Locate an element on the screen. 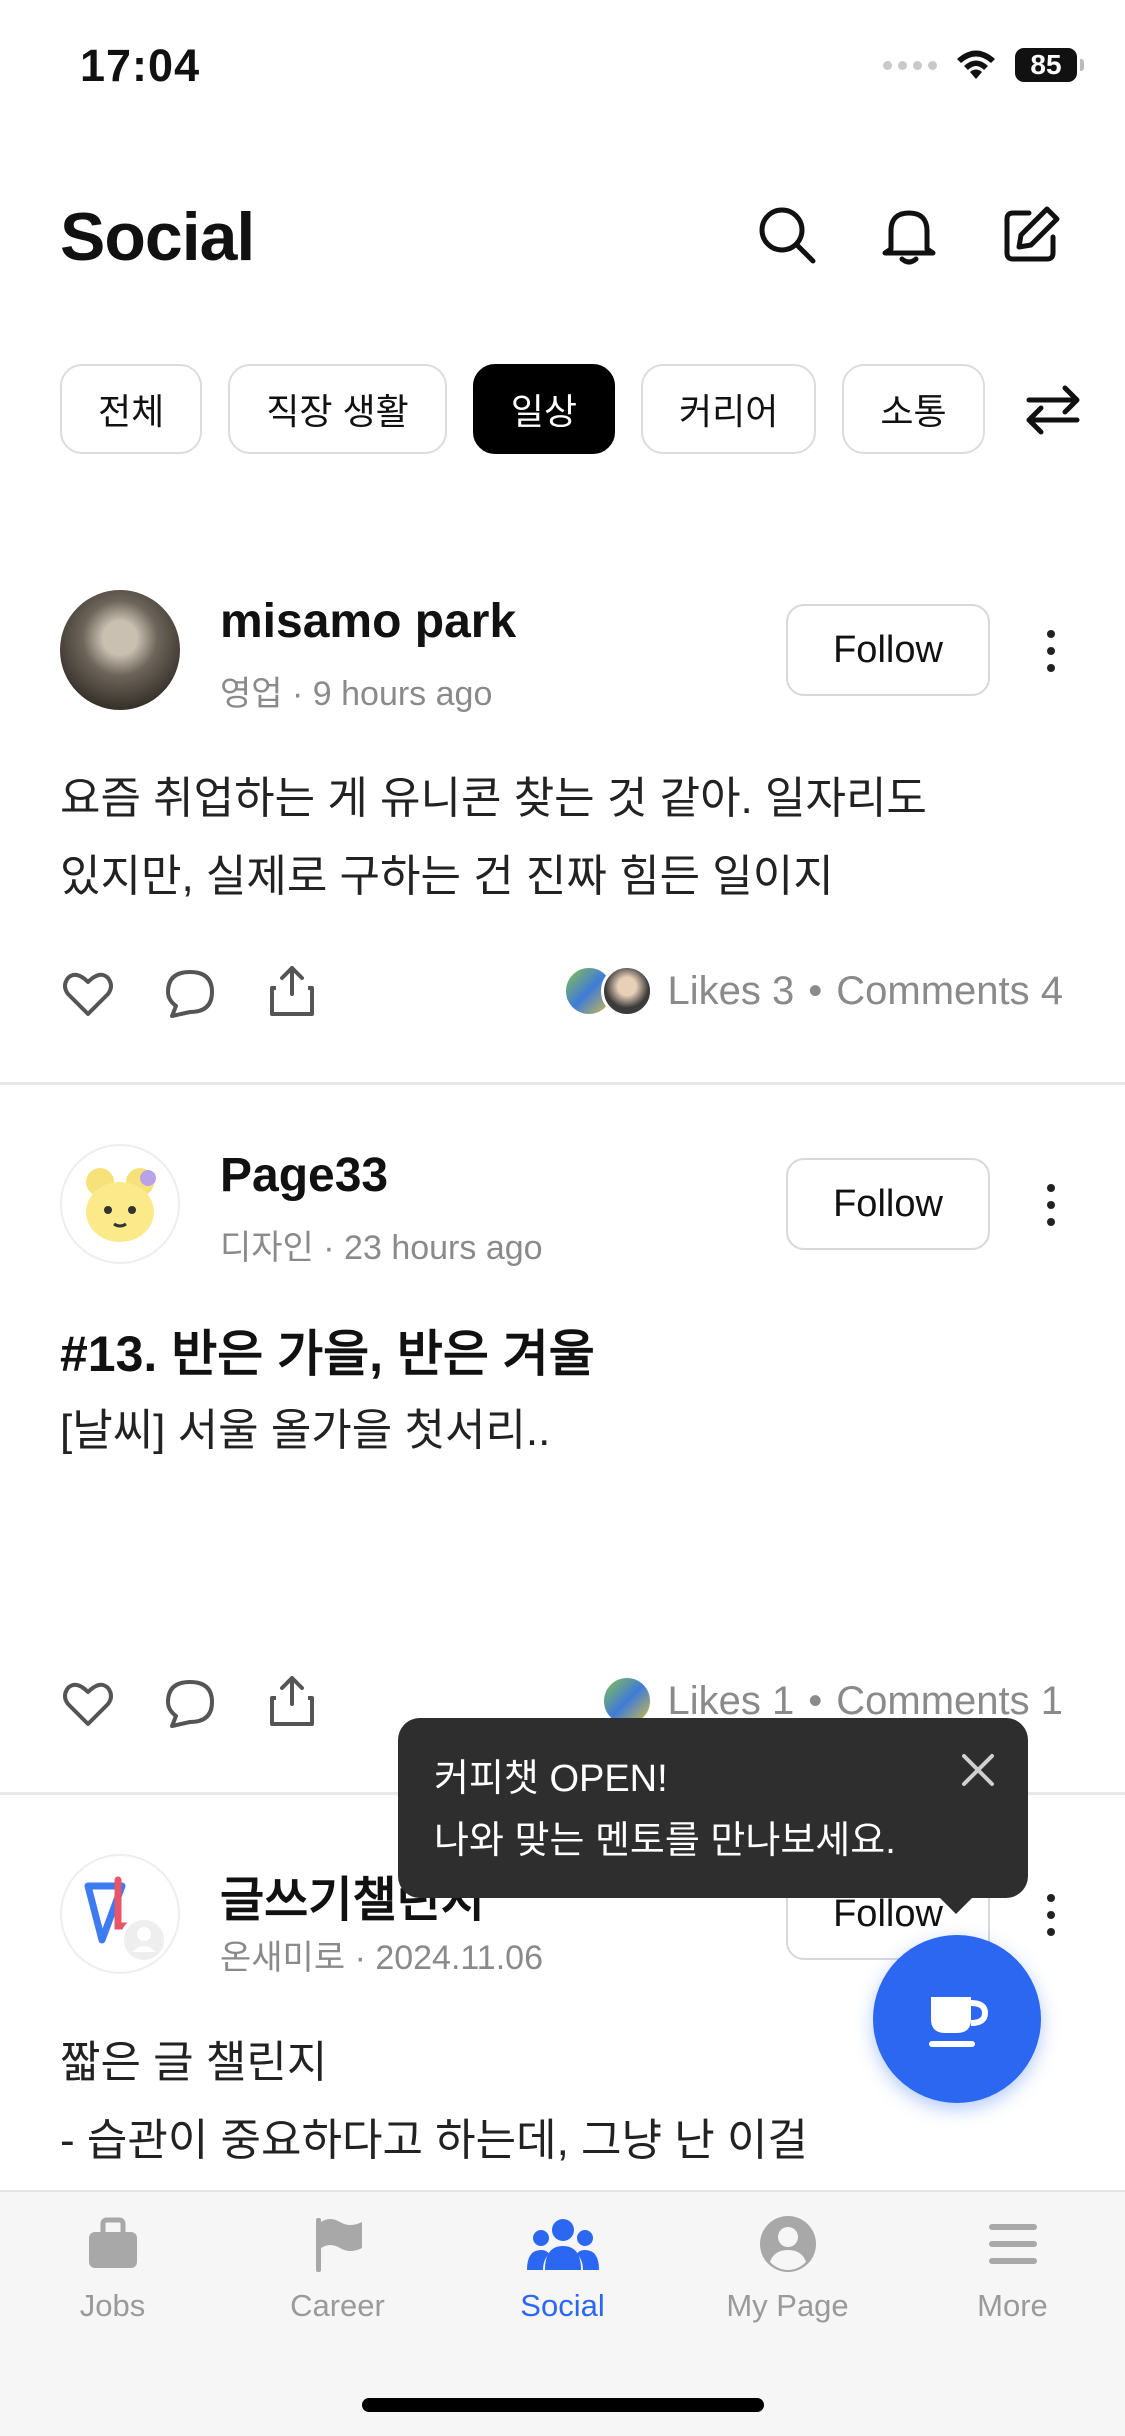 This screenshot has height=2436, width=1125. author-name: misamo park is located at coordinates (368, 621).